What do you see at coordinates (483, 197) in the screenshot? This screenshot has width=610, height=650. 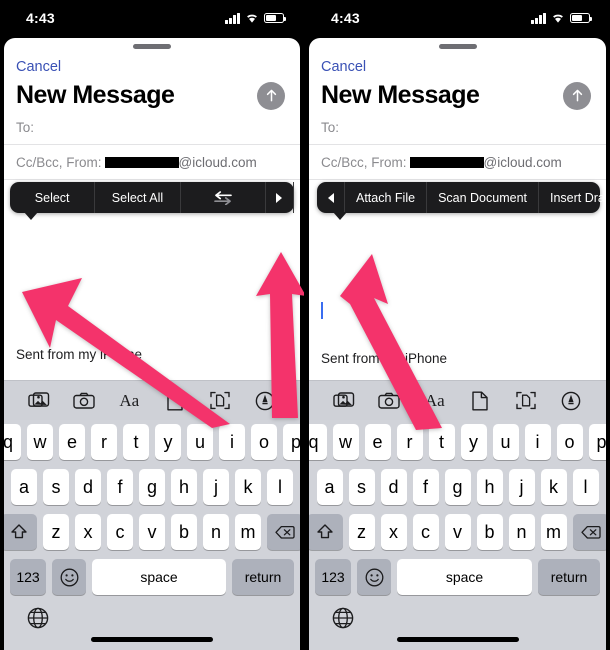 I see `menu-item-scan-document: Scan Document` at bounding box center [483, 197].